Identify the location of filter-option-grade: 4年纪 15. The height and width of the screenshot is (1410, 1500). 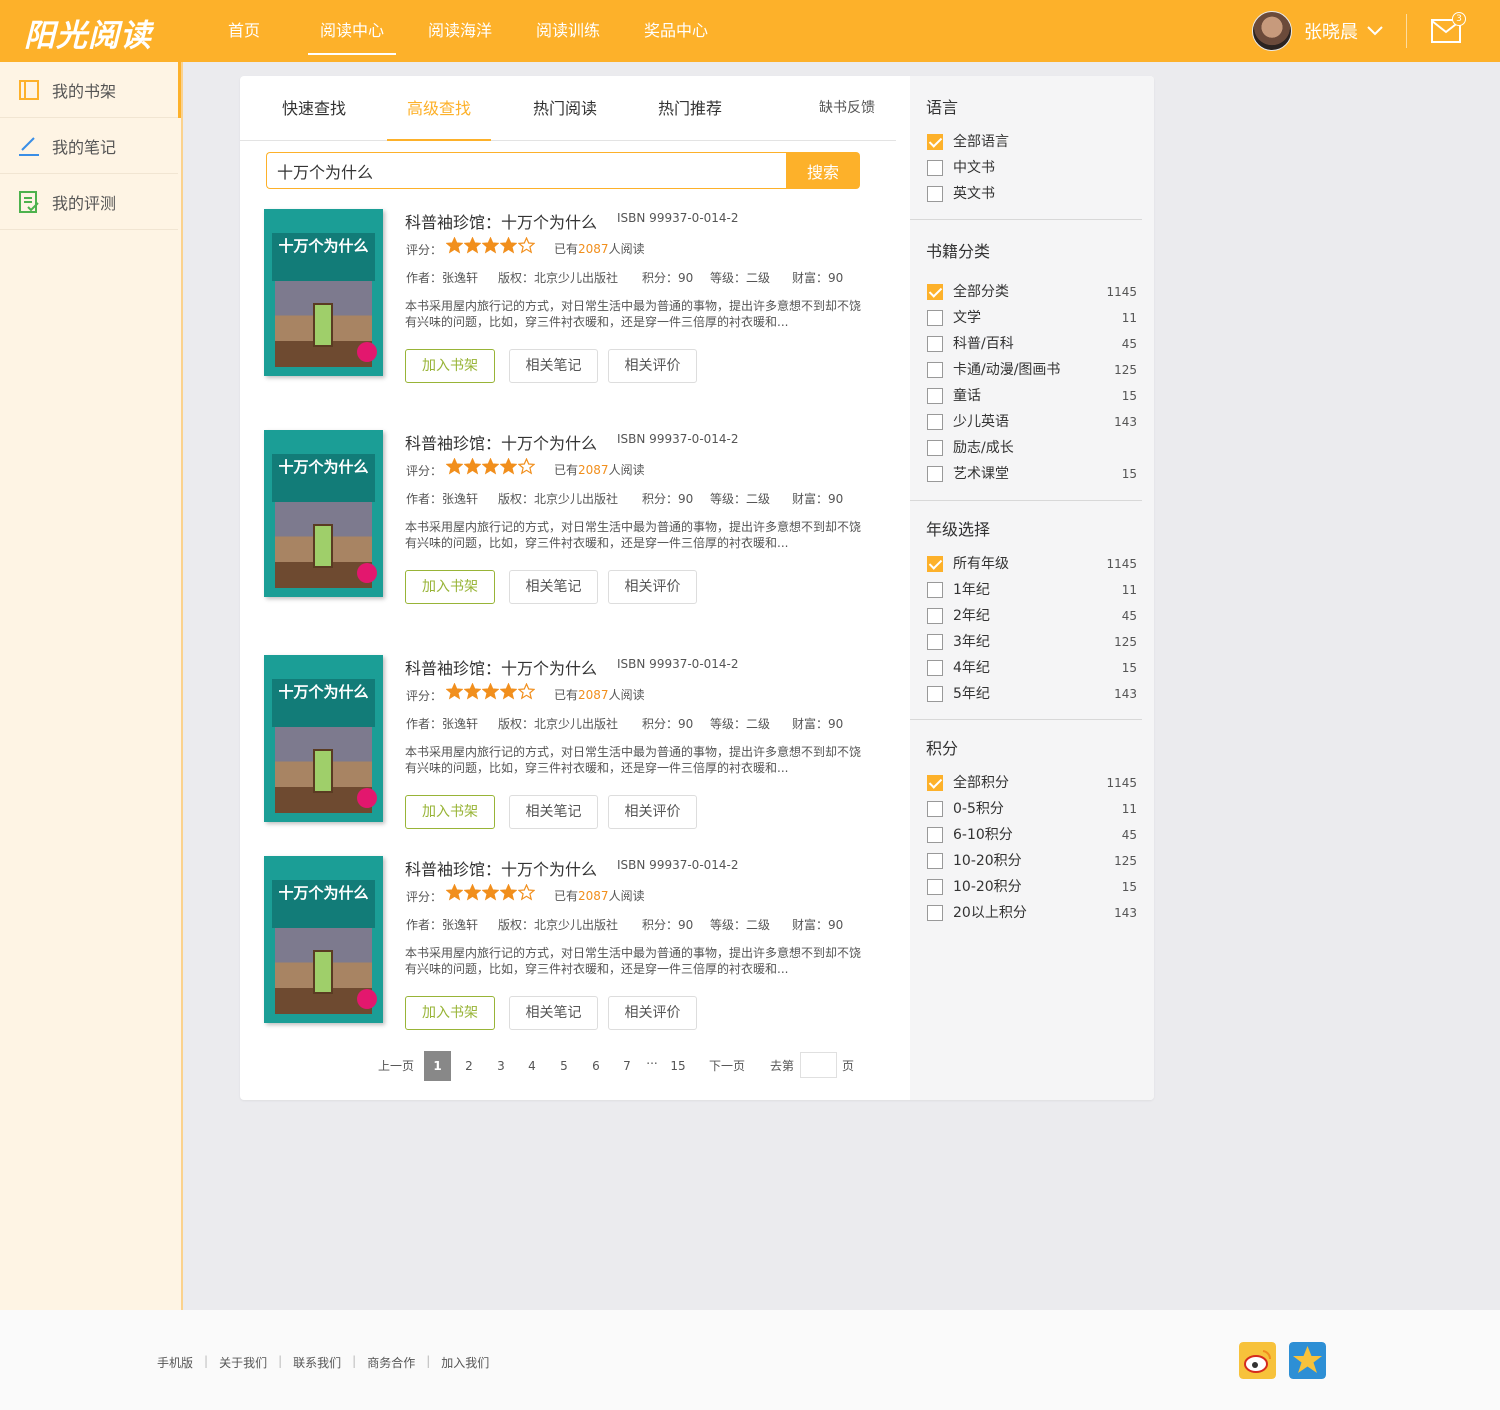
(1032, 668).